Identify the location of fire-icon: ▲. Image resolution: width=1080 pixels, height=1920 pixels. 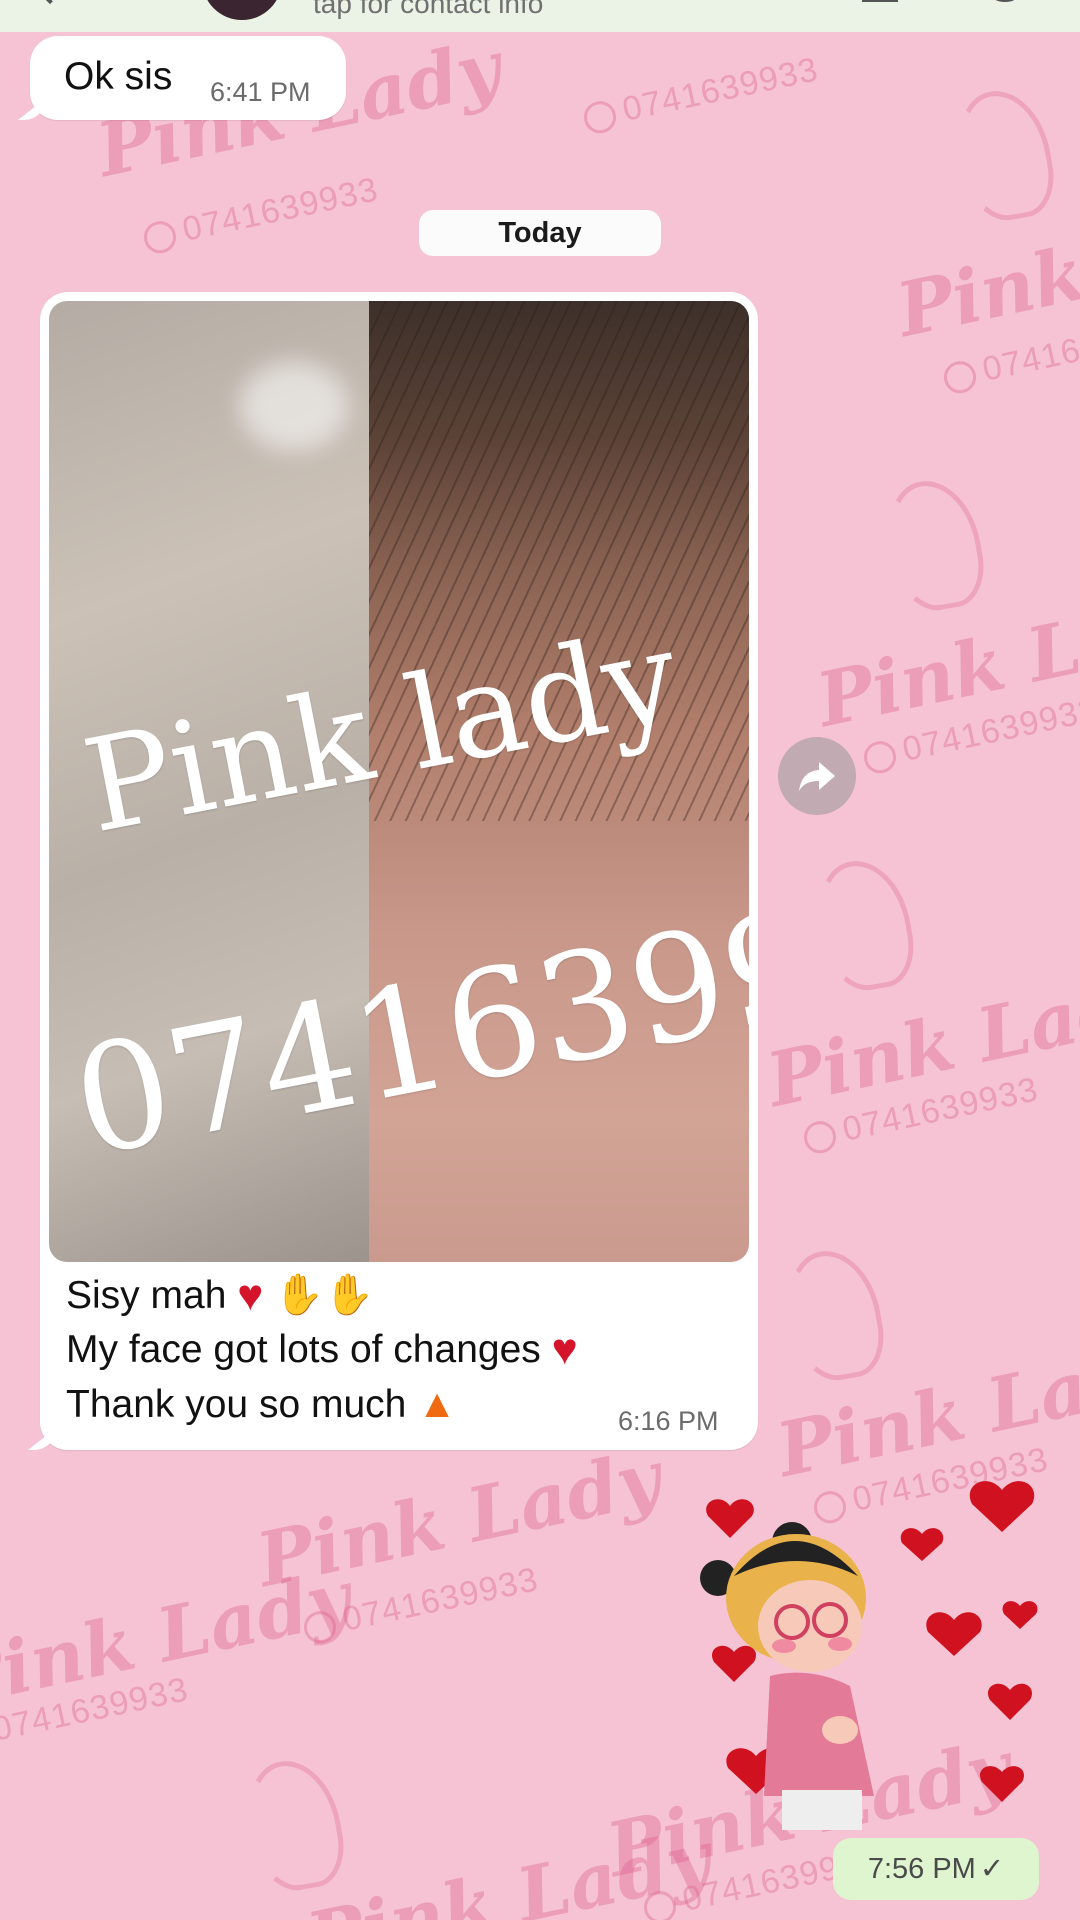
(437, 1404).